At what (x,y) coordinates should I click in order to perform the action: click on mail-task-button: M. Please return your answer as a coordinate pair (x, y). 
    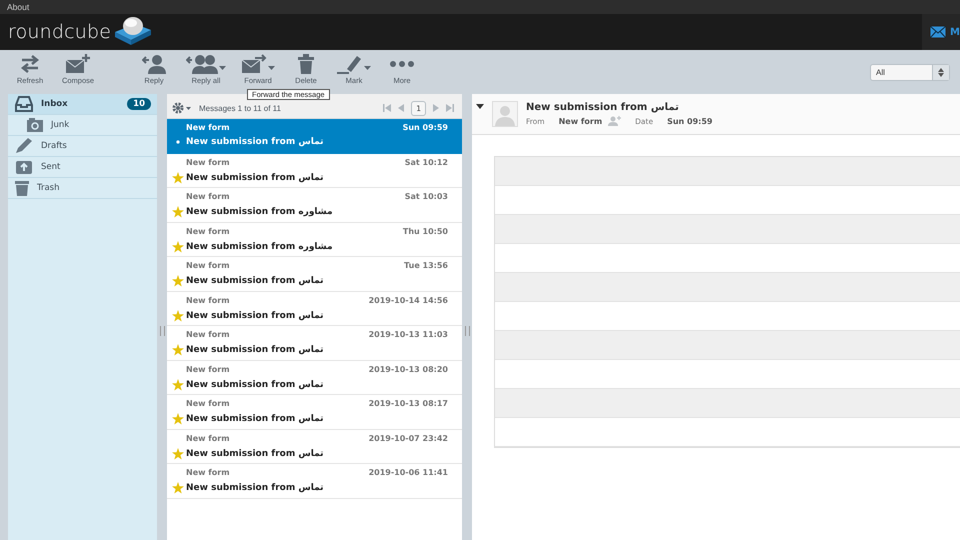
    Looking at the image, I should click on (941, 32).